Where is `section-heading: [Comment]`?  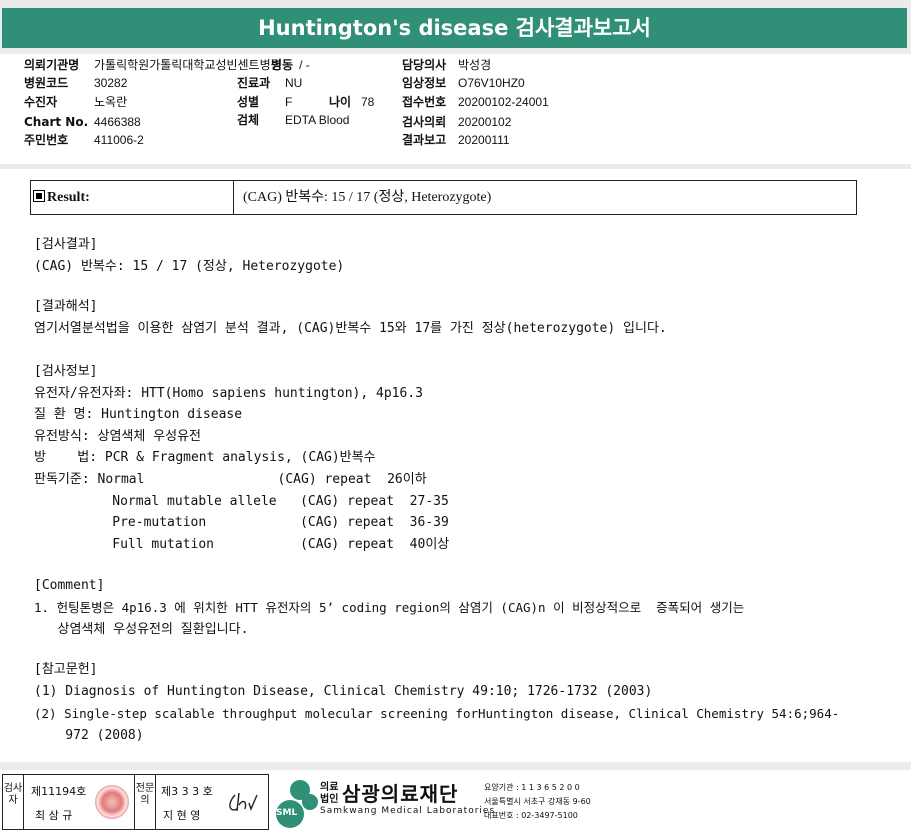 section-heading: [Comment] is located at coordinates (69, 585).